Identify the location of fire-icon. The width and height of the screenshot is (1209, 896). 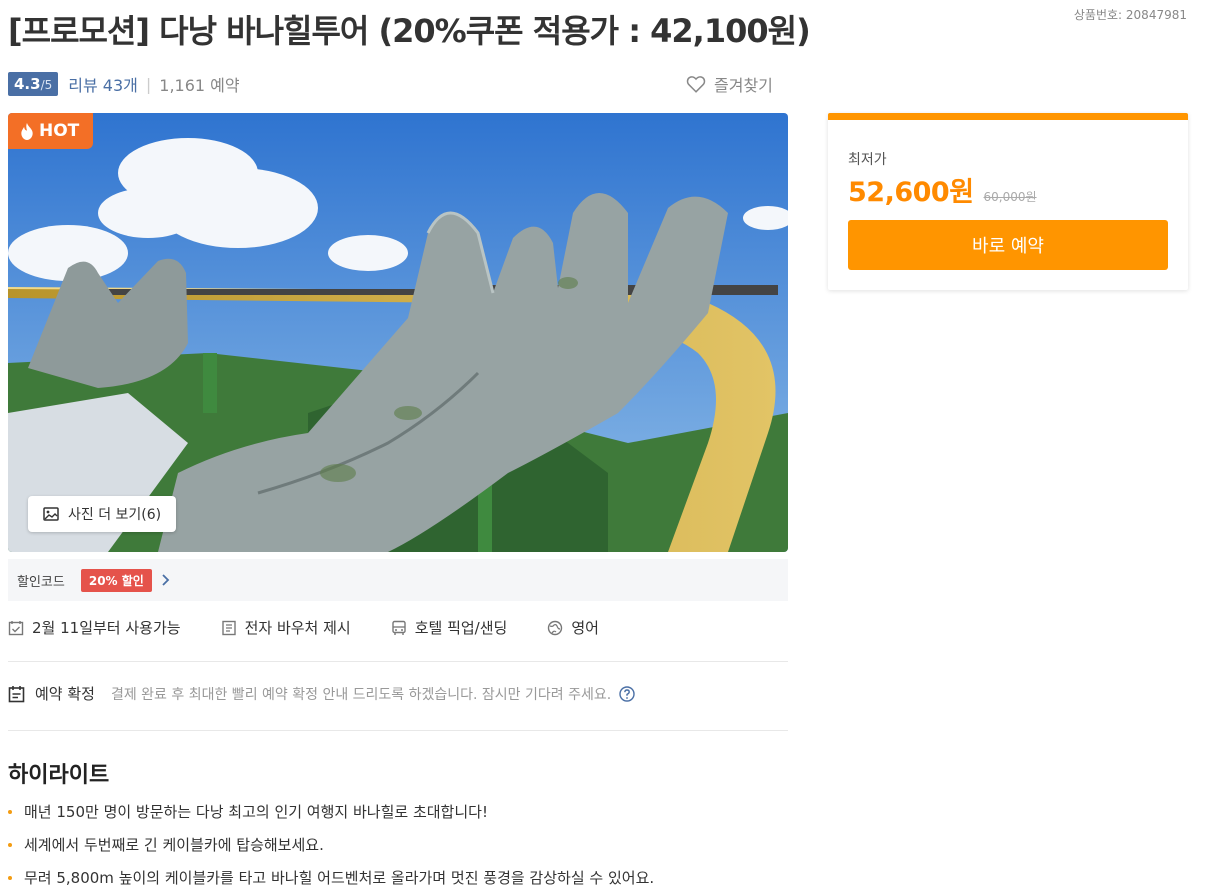
(27, 131).